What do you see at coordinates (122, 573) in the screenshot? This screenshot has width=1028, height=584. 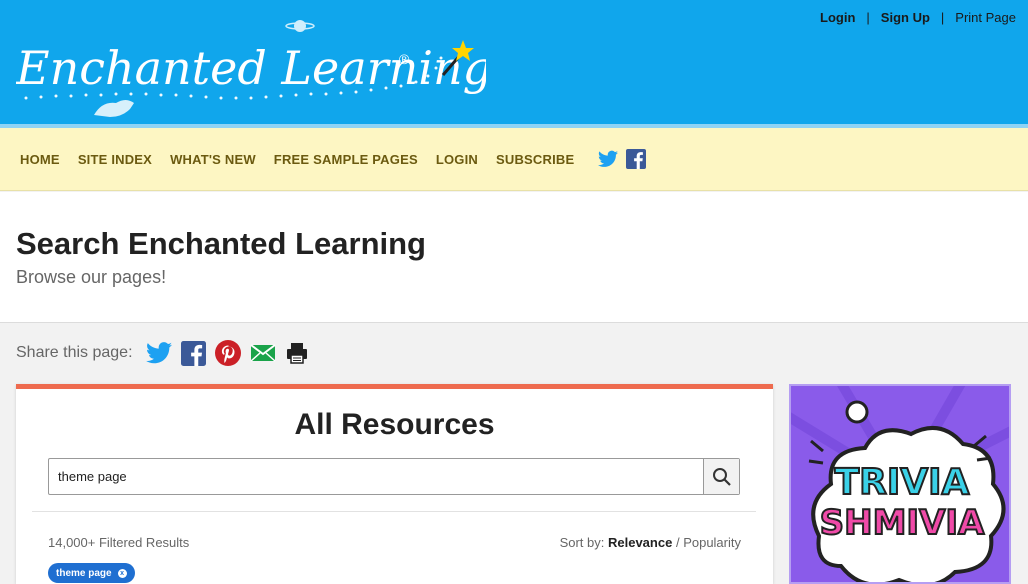 I see `close-icon: x` at bounding box center [122, 573].